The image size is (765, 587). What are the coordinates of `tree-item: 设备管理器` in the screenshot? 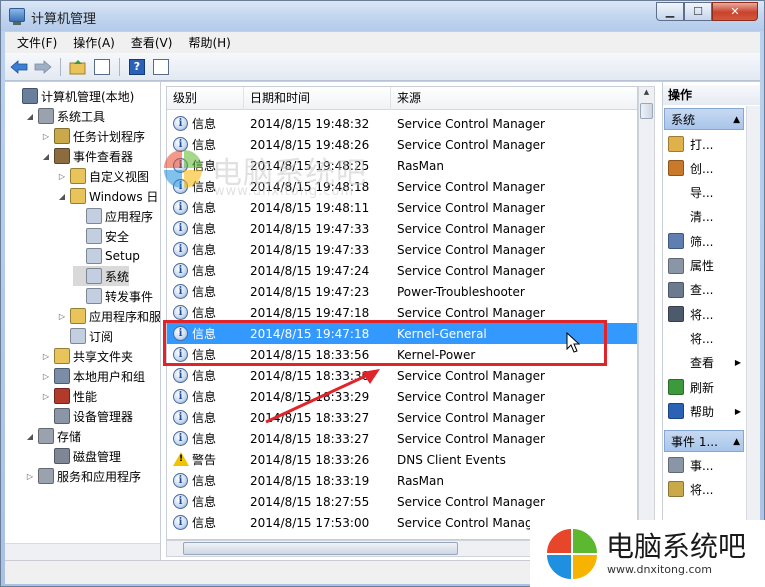 It's located at (87, 416).